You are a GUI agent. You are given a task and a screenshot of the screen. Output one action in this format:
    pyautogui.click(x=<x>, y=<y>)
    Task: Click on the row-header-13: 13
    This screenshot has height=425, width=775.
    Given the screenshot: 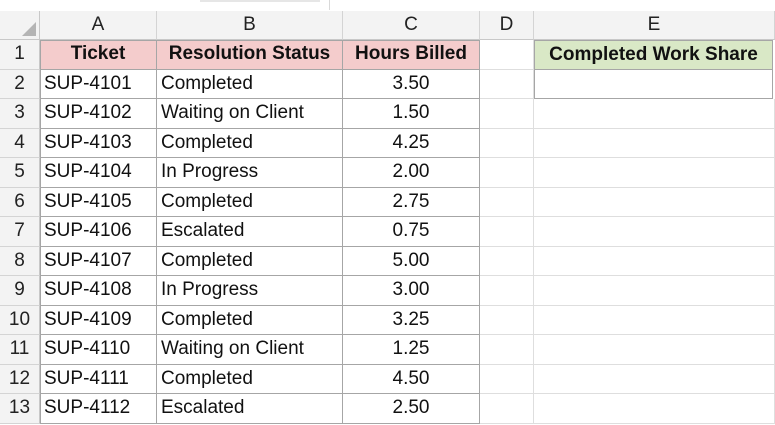 What is the action you would take?
    pyautogui.click(x=20, y=409)
    